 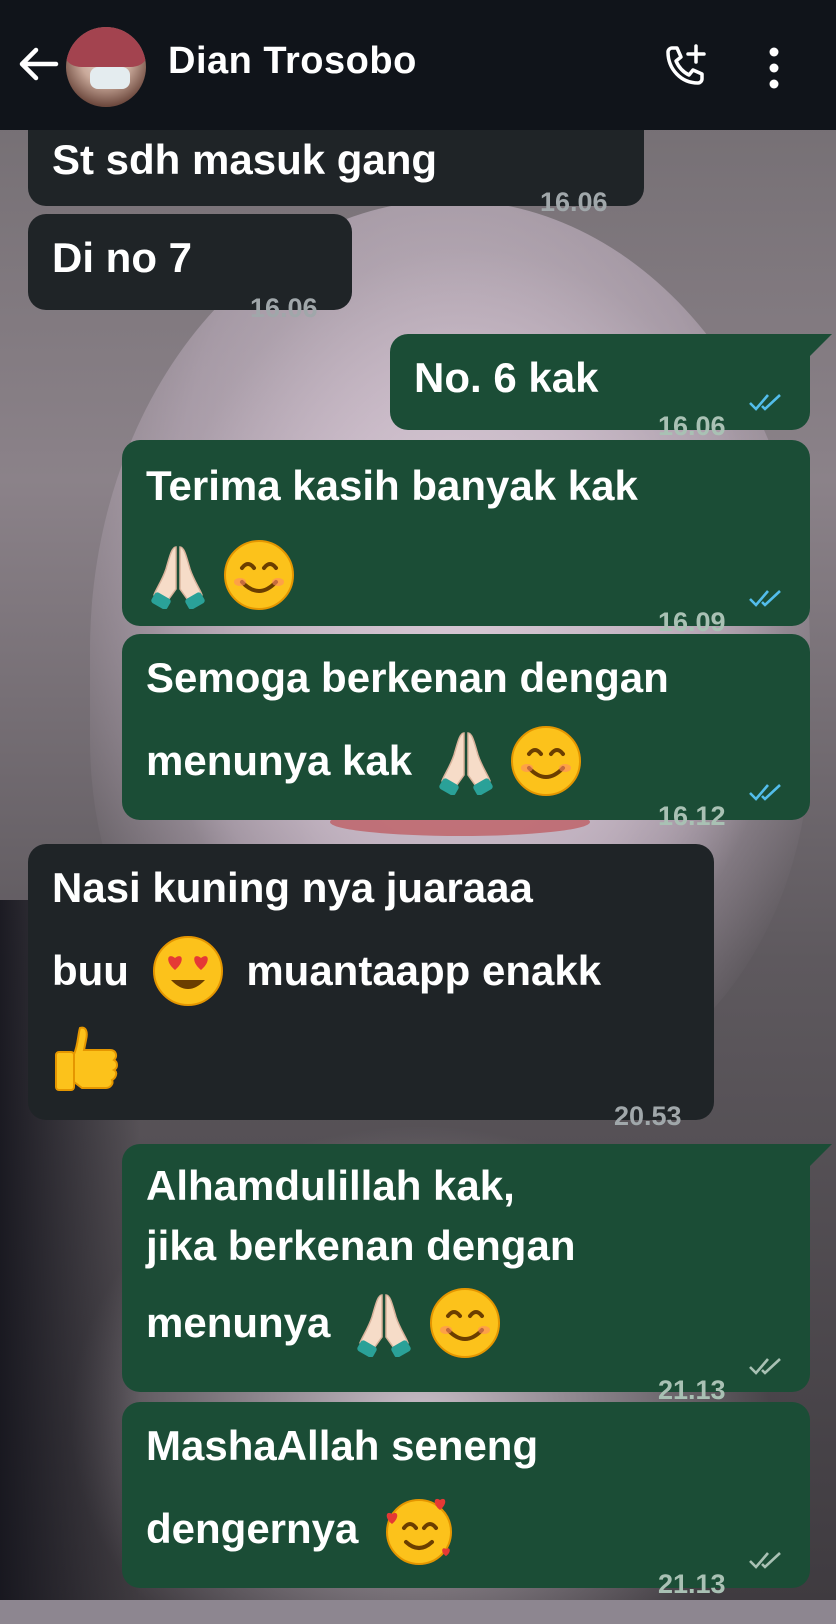 I want to click on message-text-line: muantaapp enakk, so click(x=424, y=970).